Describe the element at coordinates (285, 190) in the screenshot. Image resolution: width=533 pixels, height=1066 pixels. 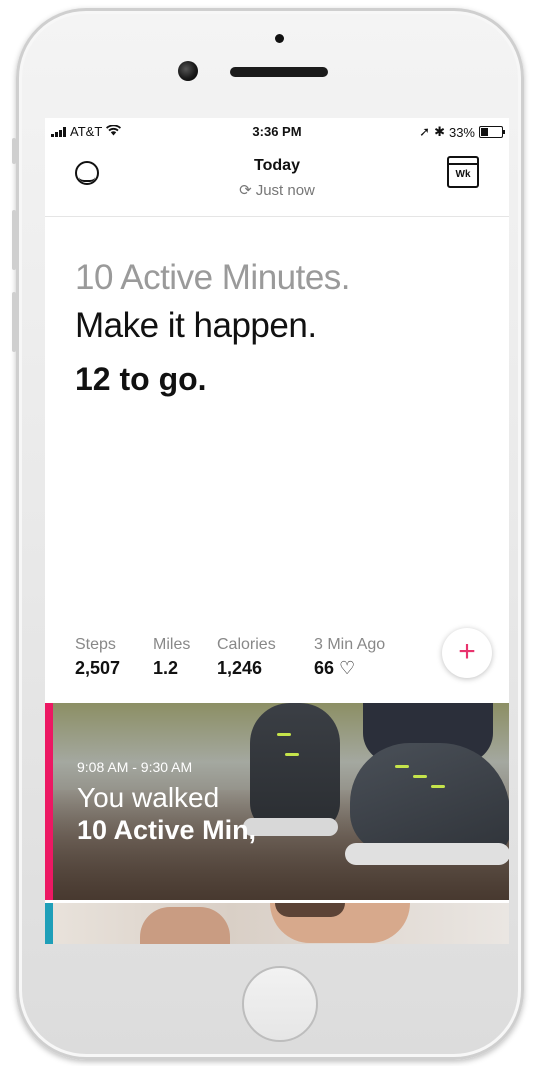
I see `sync-status-label: Just now` at that location.